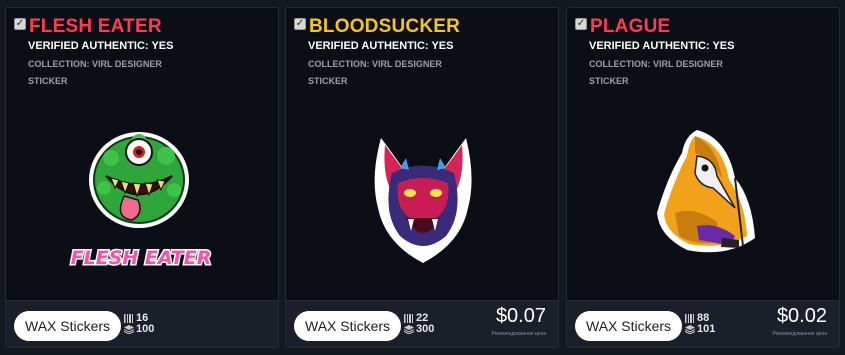 The image size is (845, 355). I want to click on mint-stats: 16 100, so click(139, 324).